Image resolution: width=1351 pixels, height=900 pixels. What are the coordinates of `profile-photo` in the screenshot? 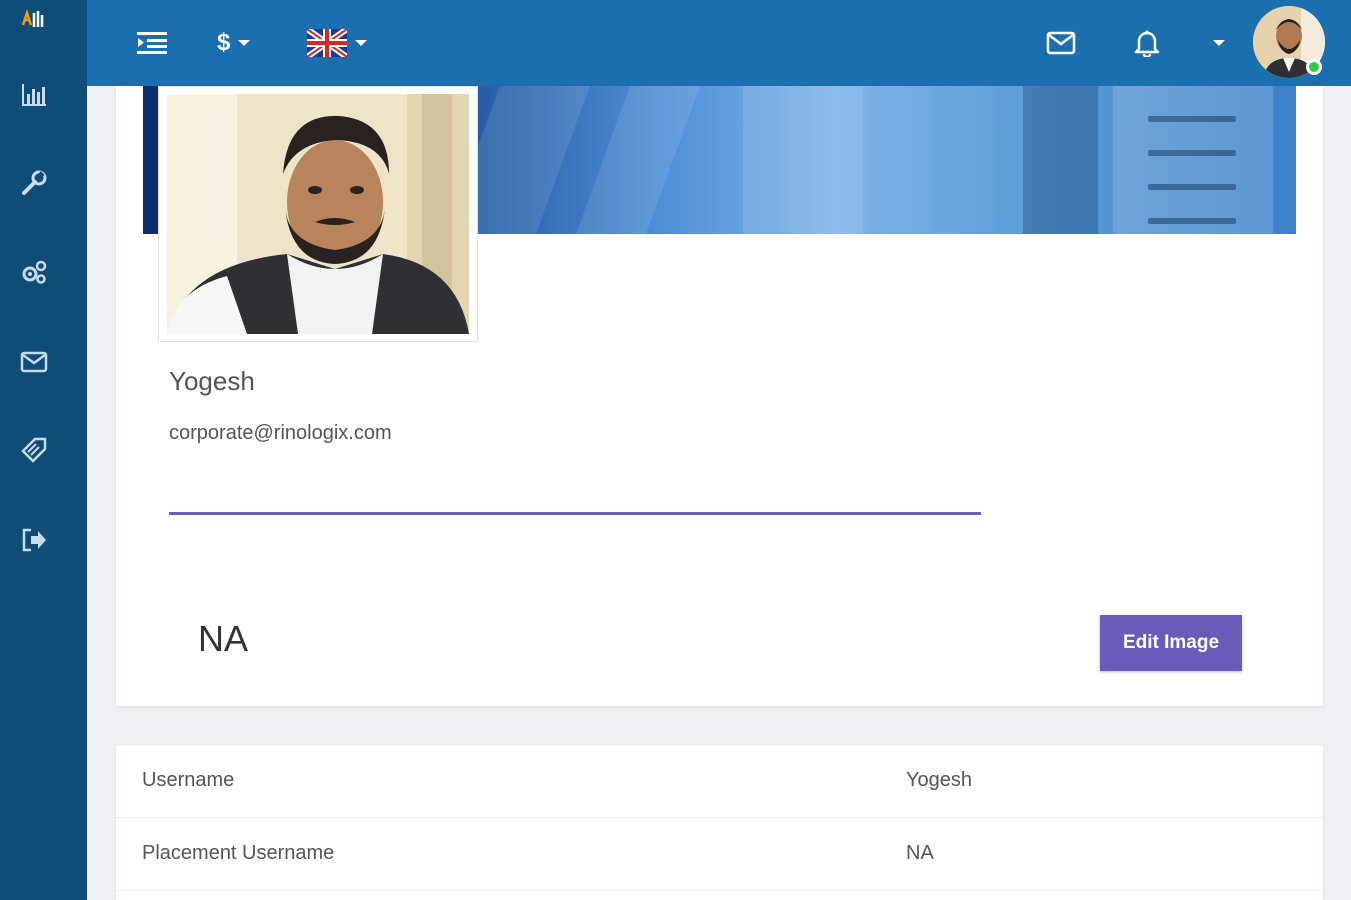 It's located at (318, 214).